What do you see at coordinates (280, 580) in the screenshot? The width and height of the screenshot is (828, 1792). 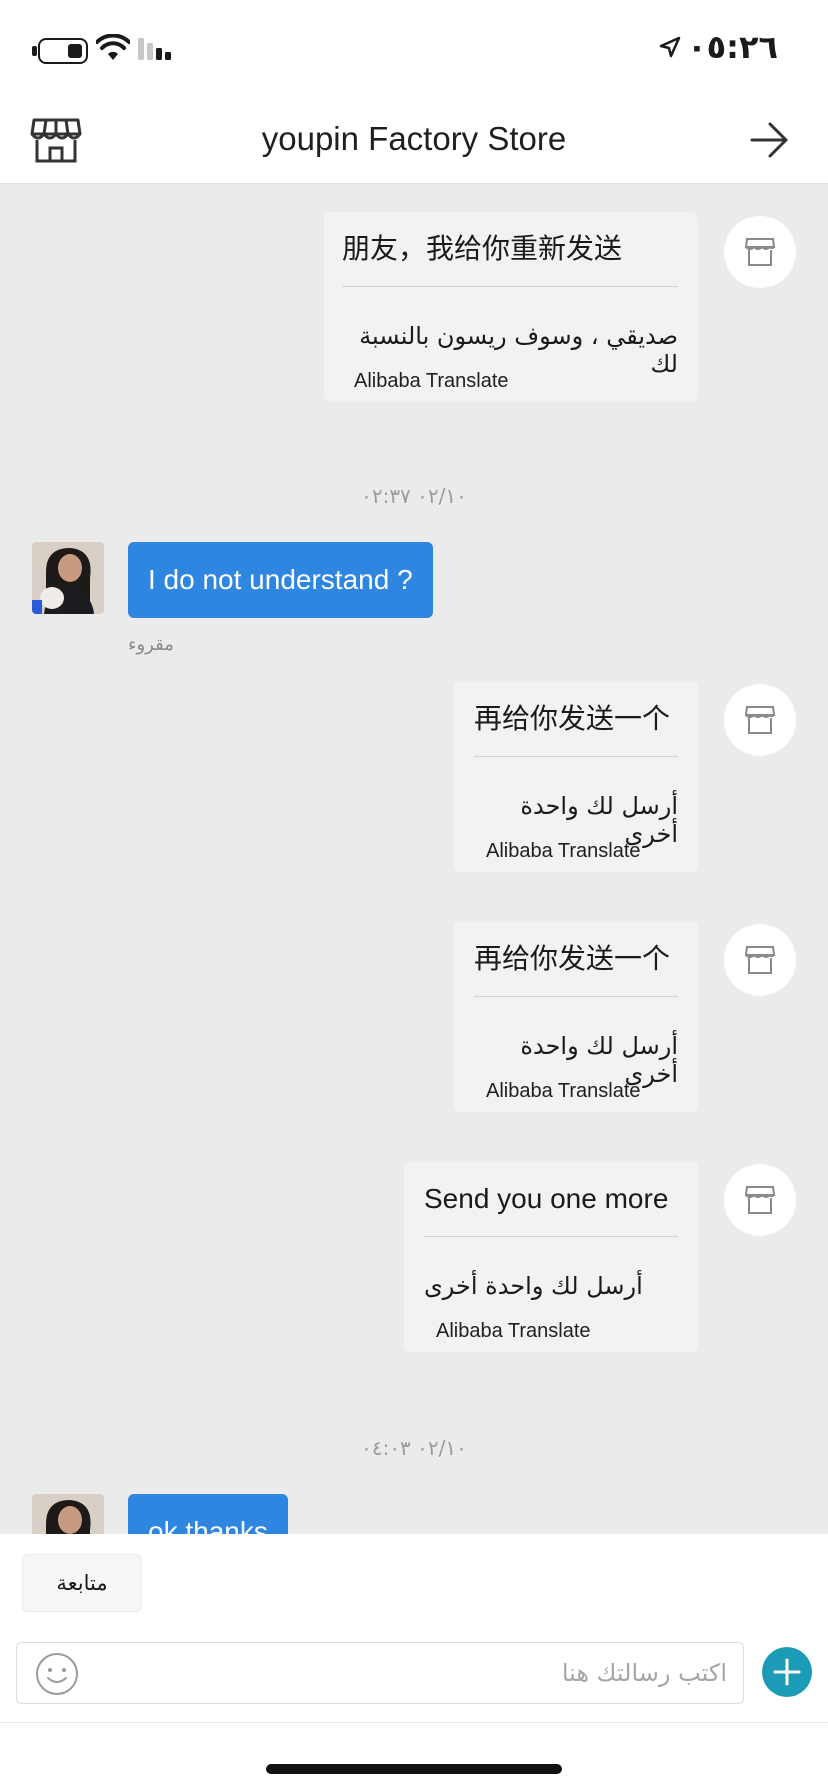 I see `outgoing-message: I do not understand ?` at bounding box center [280, 580].